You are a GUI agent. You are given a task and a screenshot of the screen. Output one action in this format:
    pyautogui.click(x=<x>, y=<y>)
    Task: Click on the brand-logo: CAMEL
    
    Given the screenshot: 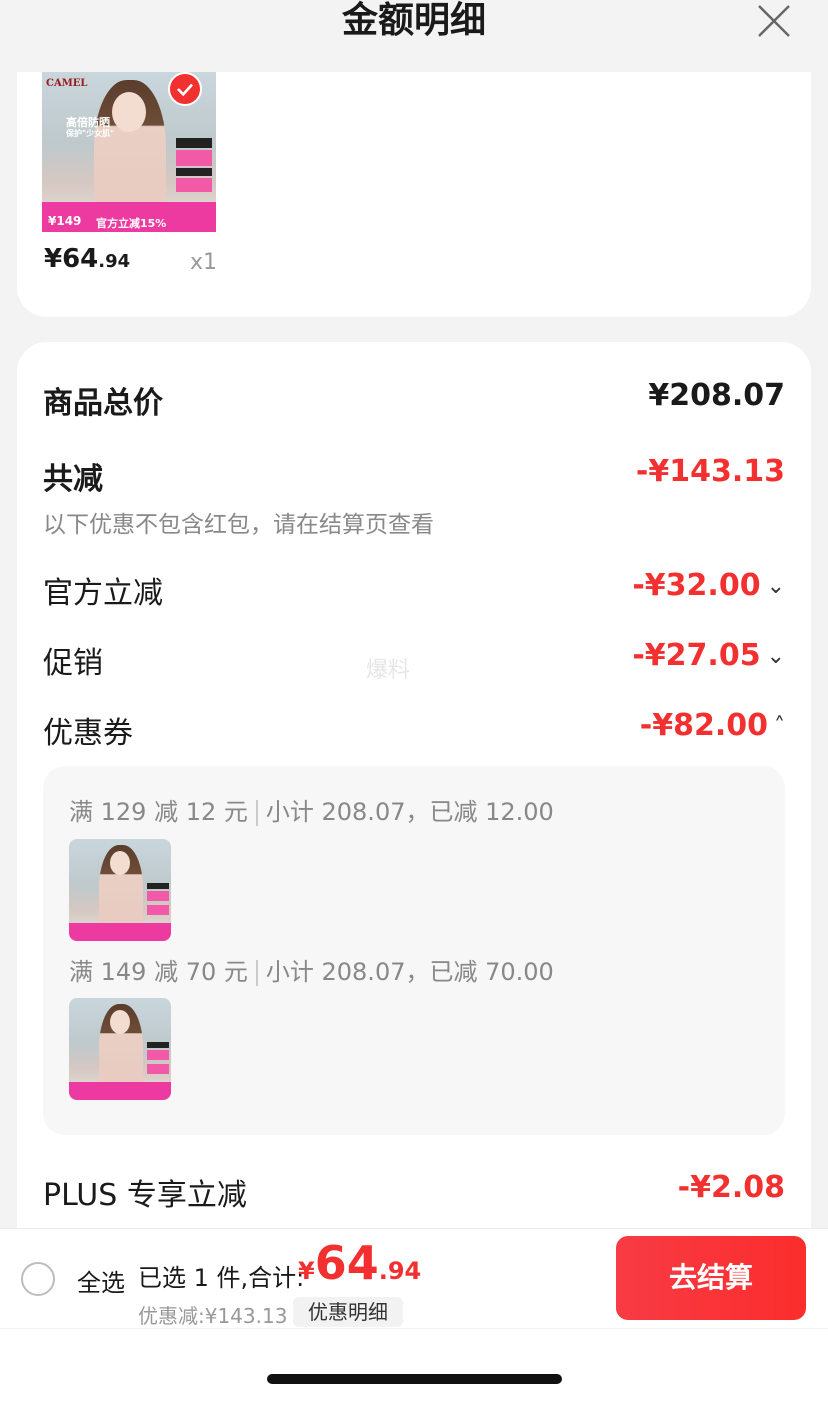 What is the action you would take?
    pyautogui.click(x=67, y=83)
    